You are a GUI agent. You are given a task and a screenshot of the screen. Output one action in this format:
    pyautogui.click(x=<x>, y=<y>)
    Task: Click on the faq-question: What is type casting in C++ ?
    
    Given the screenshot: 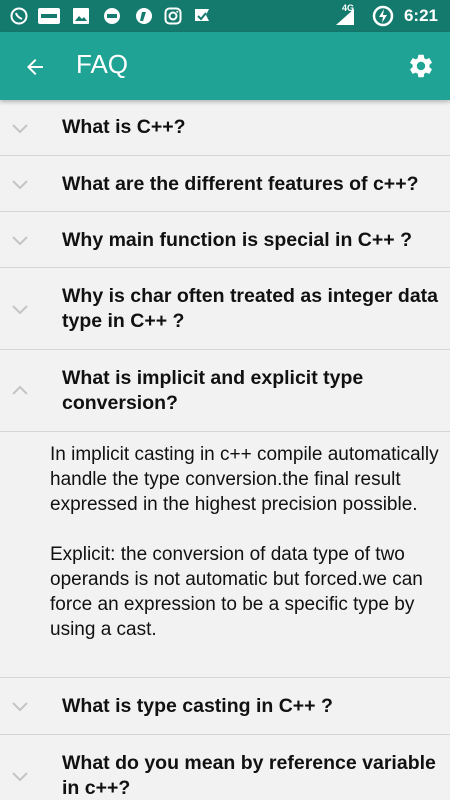 What is the action you would take?
    pyautogui.click(x=197, y=706)
    